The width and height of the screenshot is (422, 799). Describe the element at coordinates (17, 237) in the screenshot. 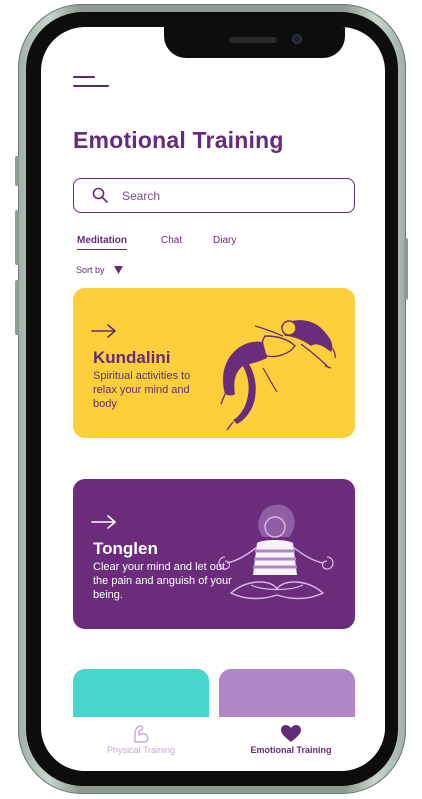

I see `volume-up-button` at that location.